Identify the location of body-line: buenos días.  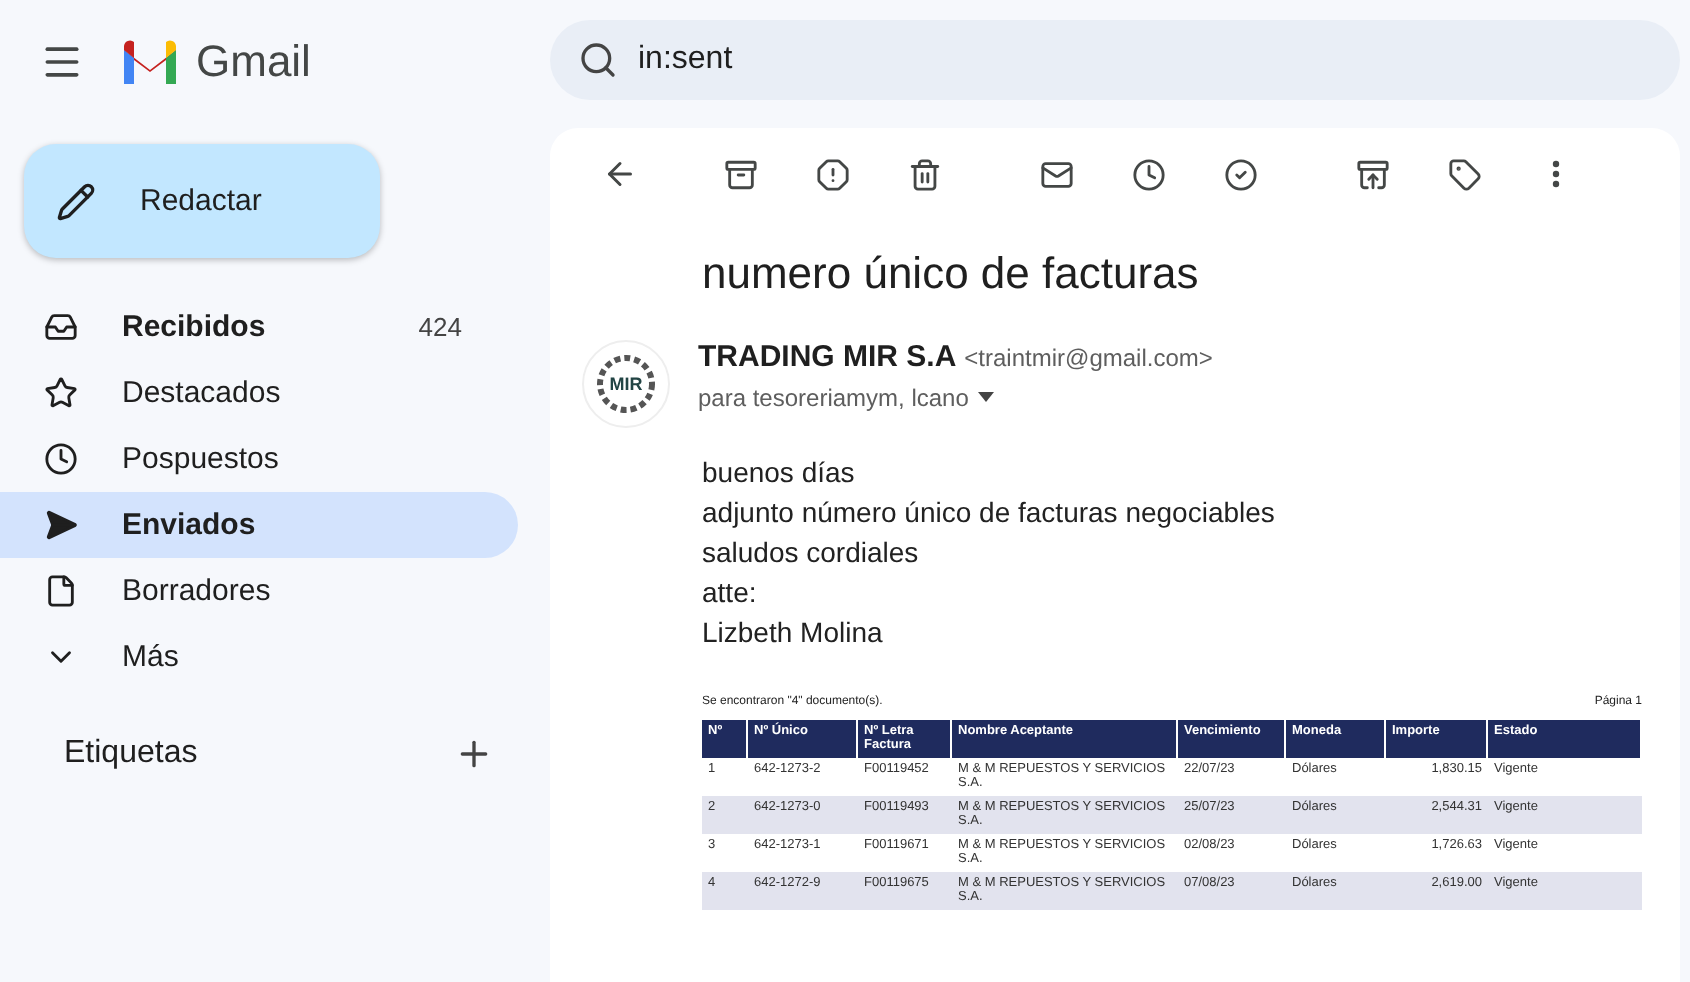
(779, 473).